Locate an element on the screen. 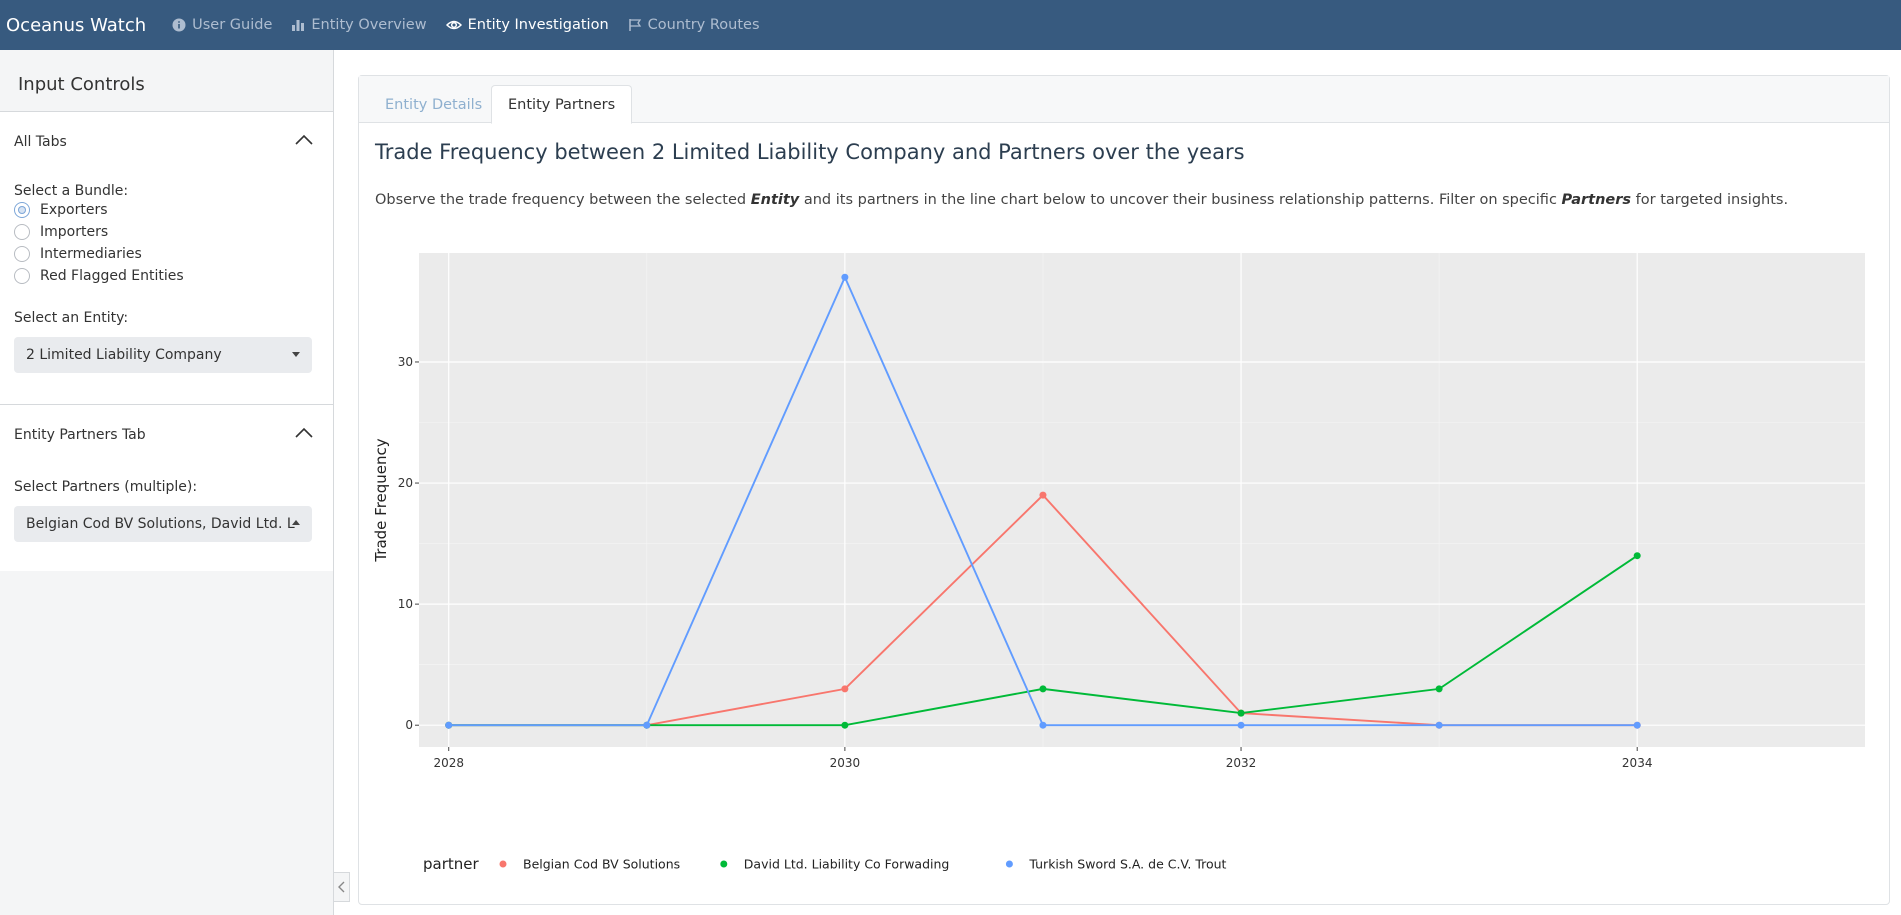 This screenshot has width=1901, height=915. app-brand: Oceanus Watch is located at coordinates (76, 25).